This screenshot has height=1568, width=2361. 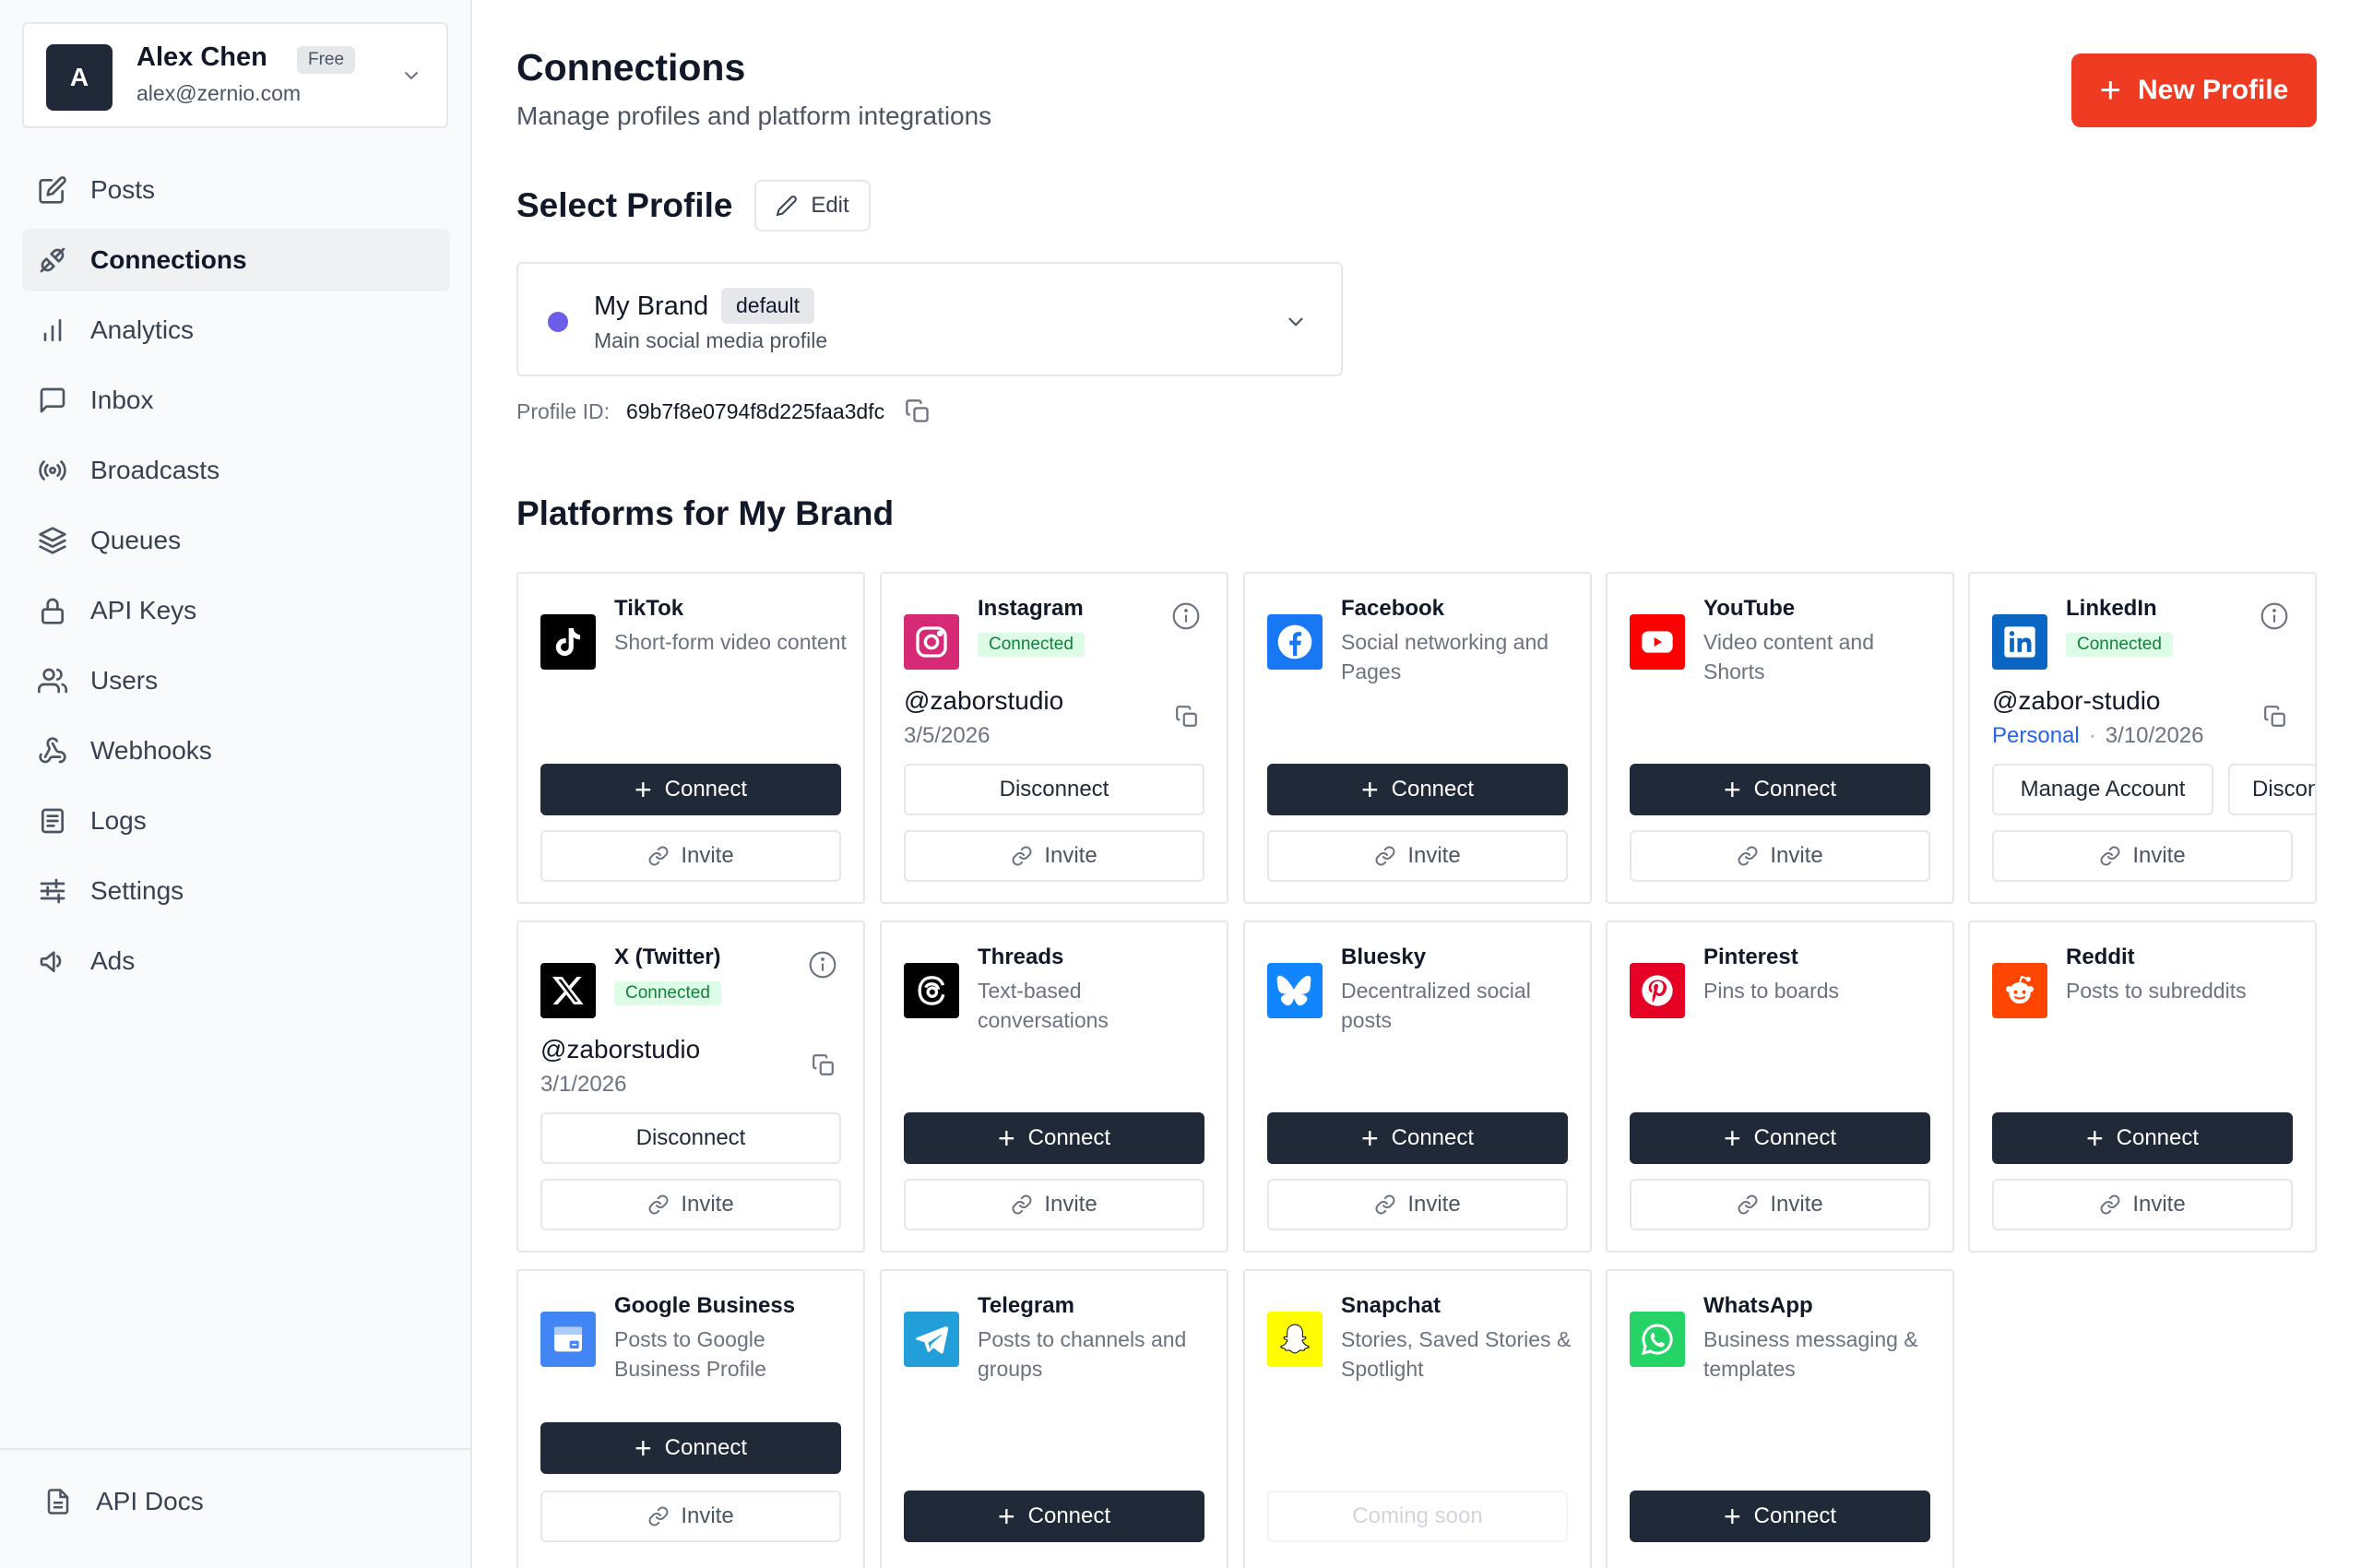 What do you see at coordinates (1758, 1305) in the screenshot?
I see `platform-name: WhatsApp` at bounding box center [1758, 1305].